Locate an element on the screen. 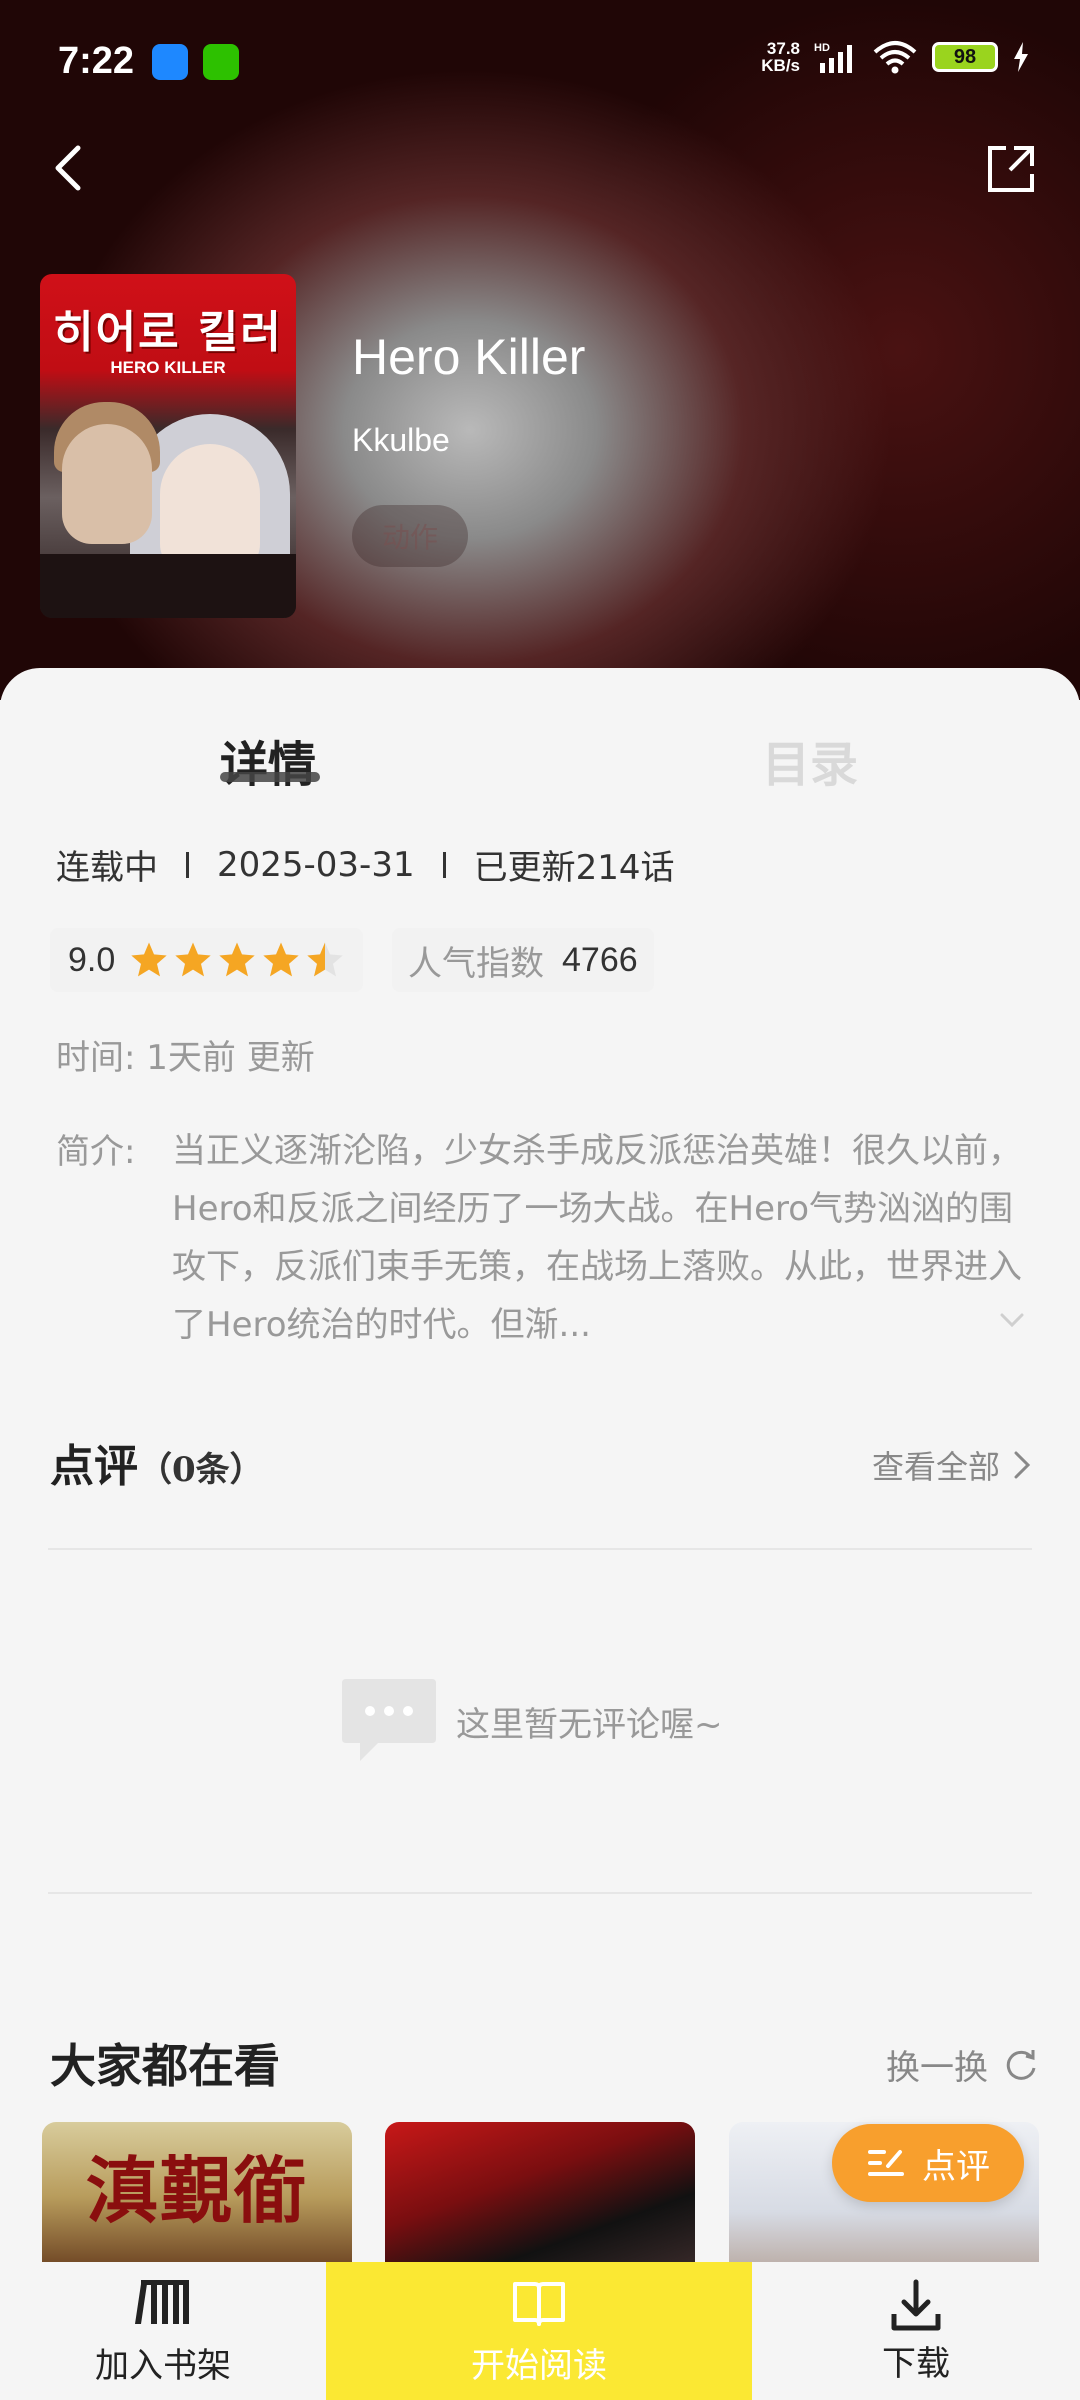 The image size is (1080, 2400). svg-text: HD is located at coordinates (822, 48).